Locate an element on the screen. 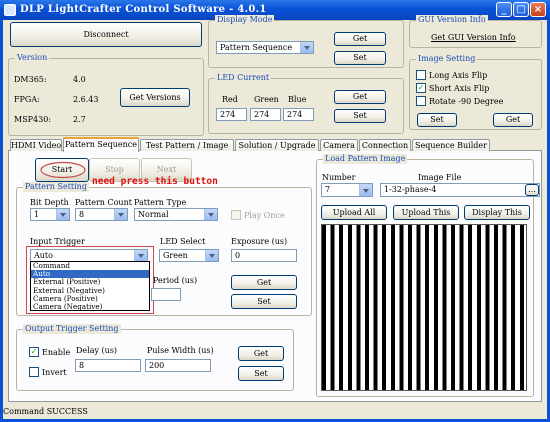 The height and width of the screenshot is (422, 550). rotate-checkbox is located at coordinates (421, 101).